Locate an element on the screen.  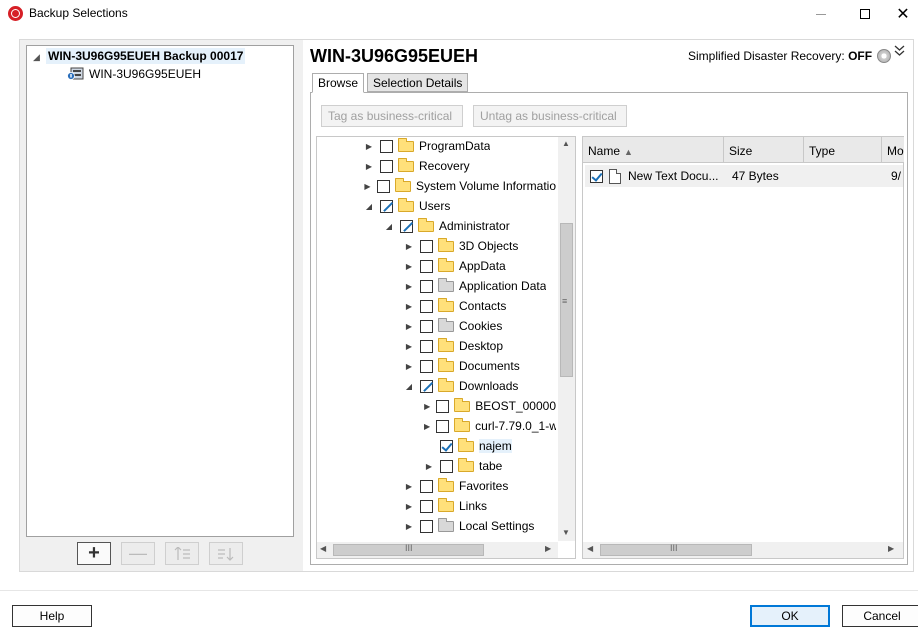
double-chevron-down-icon is located at coordinates (899, 52).